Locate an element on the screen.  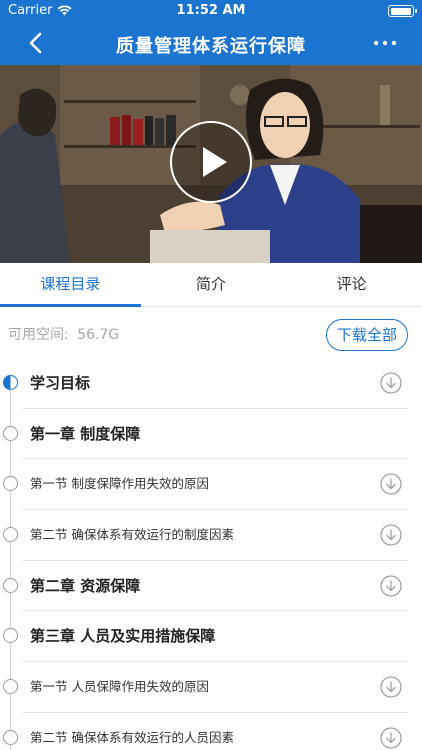
catalog-chapter: 第二章 资源保障 is located at coordinates (211, 586).